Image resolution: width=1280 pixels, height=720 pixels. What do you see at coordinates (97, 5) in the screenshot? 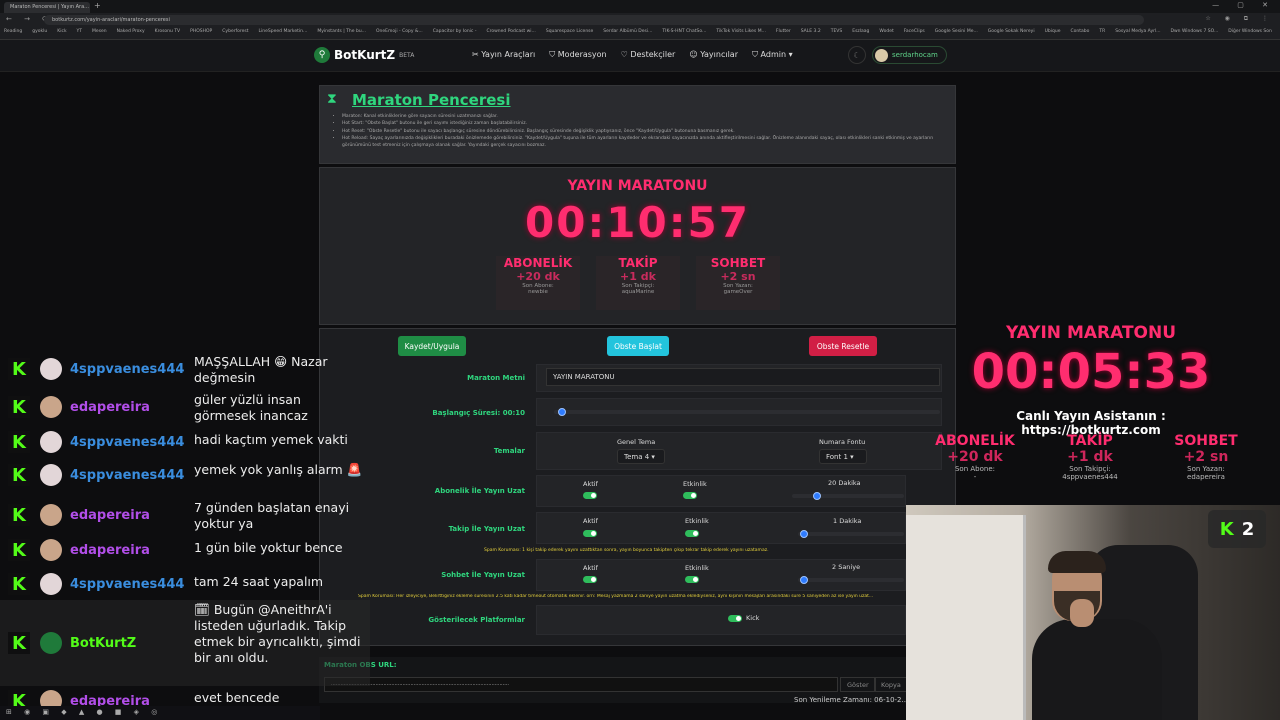
I see `new-tab-icon: +` at bounding box center [97, 5].